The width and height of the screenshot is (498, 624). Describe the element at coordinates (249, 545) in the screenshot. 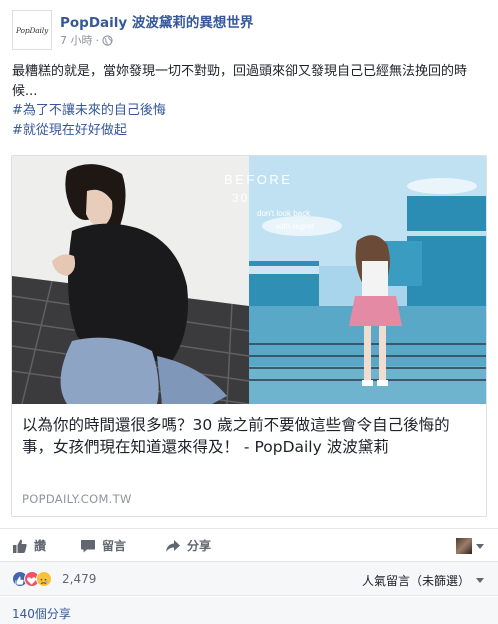

I see `post-action-bar: 讚 留言 分享` at that location.